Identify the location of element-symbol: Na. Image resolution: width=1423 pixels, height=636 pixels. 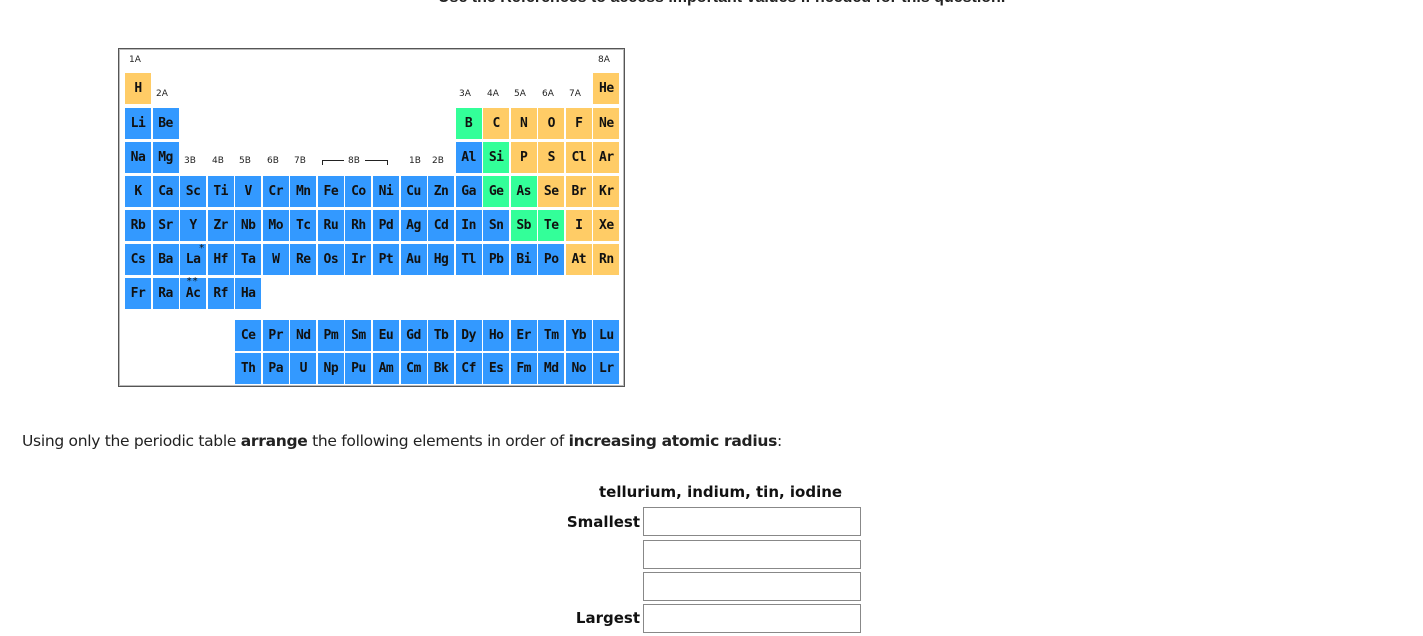
(138, 157).